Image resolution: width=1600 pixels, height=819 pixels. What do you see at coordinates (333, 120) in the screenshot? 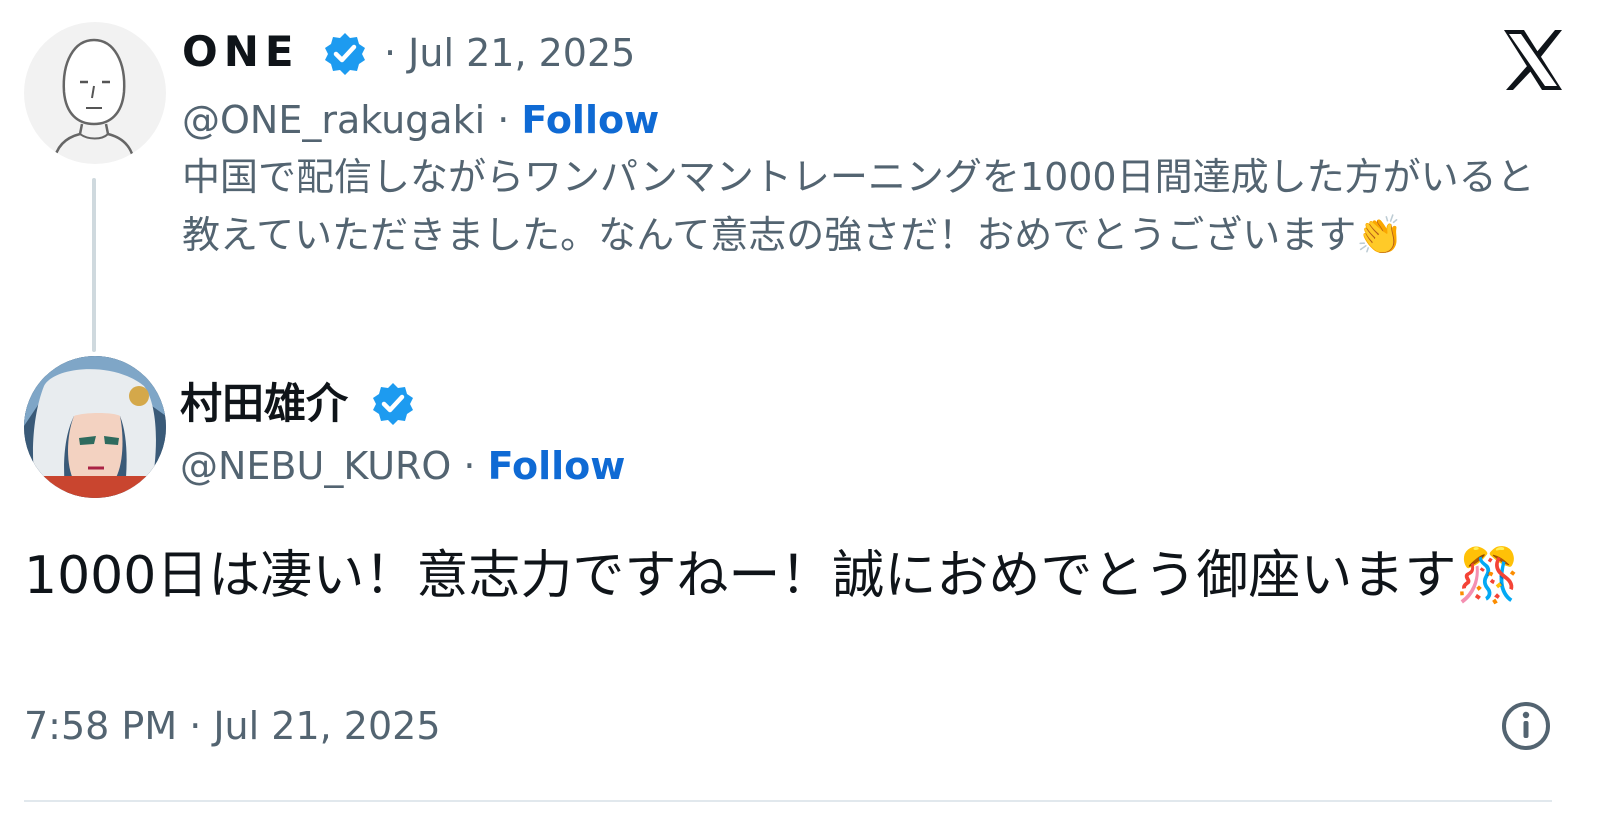
I see `parent-handle: @ONE_rakugaki` at bounding box center [333, 120].